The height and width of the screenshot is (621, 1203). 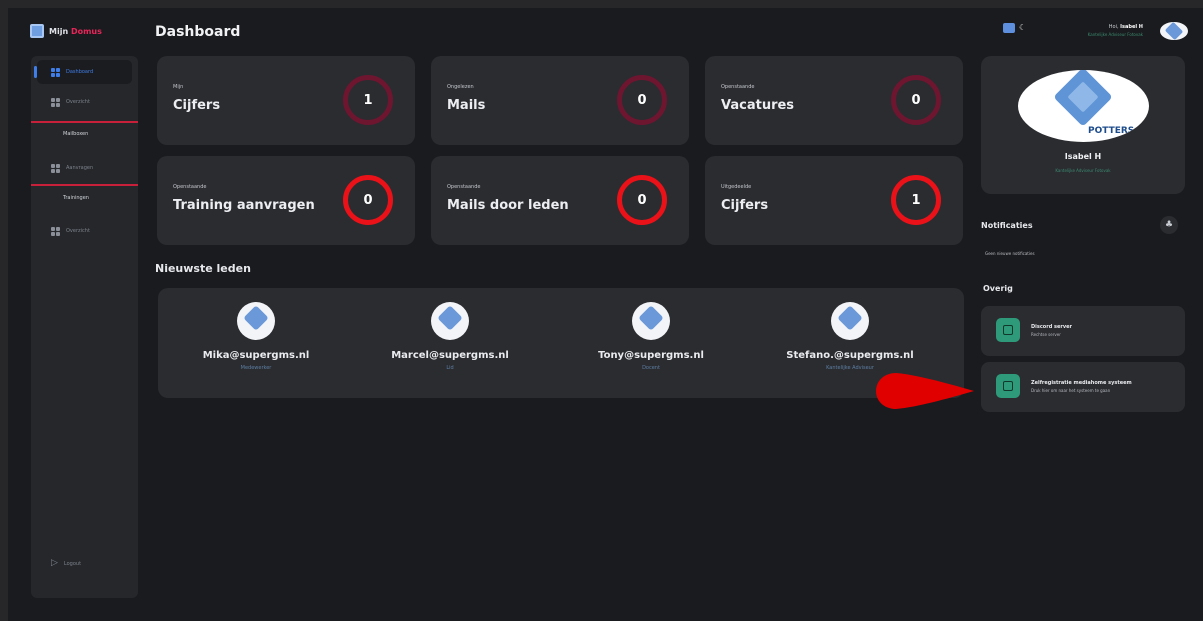 What do you see at coordinates (35, 72) in the screenshot?
I see `active-marker` at bounding box center [35, 72].